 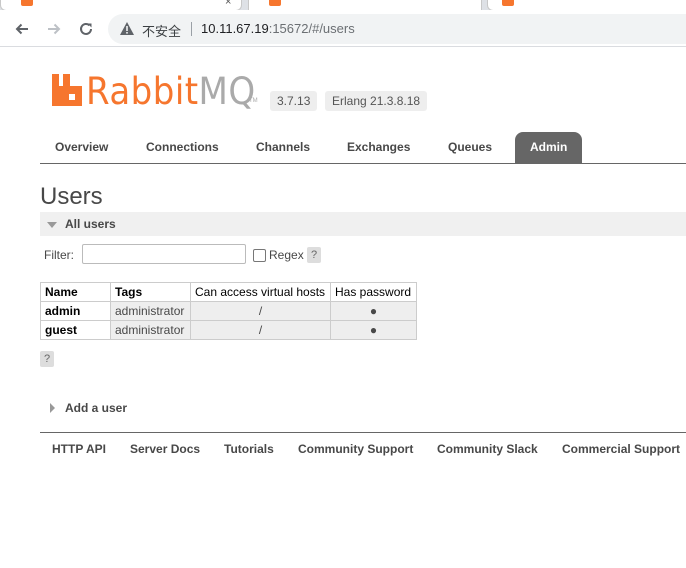 I want to click on rabbit-logo-icon, so click(x=67, y=90).